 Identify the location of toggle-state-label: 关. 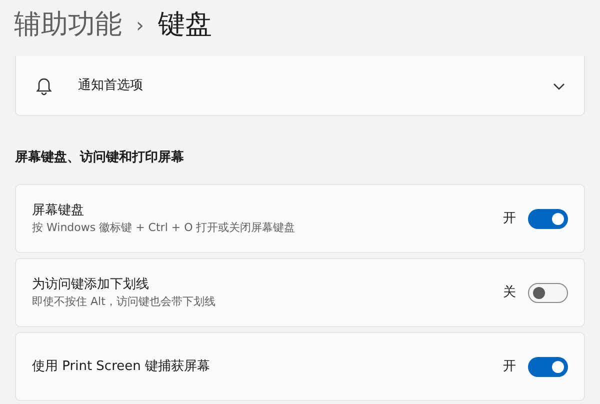
(509, 293).